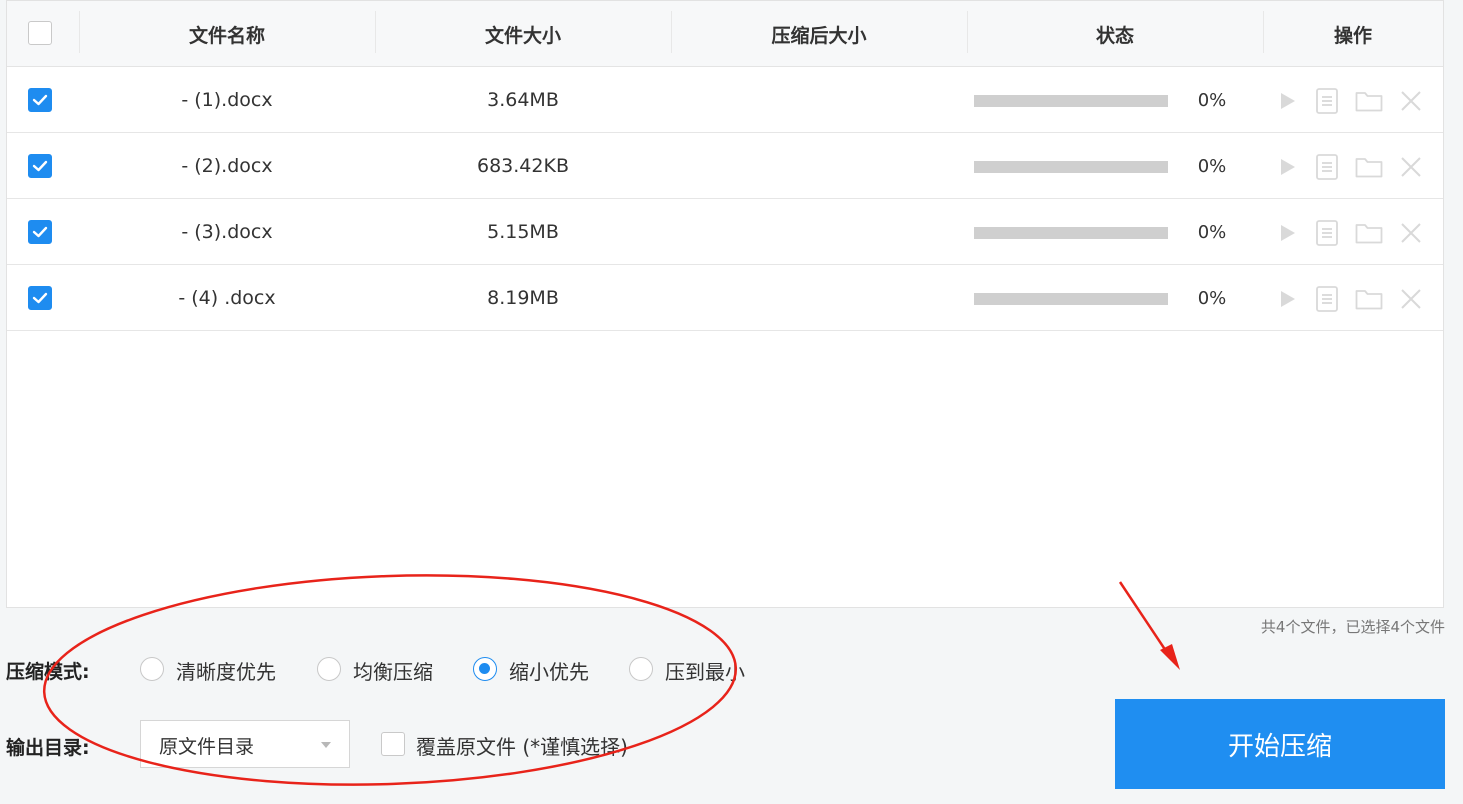 Image resolution: width=1463 pixels, height=804 pixels. Describe the element at coordinates (819, 35) in the screenshot. I see `header-compressed-size: 压缩后大小` at that location.